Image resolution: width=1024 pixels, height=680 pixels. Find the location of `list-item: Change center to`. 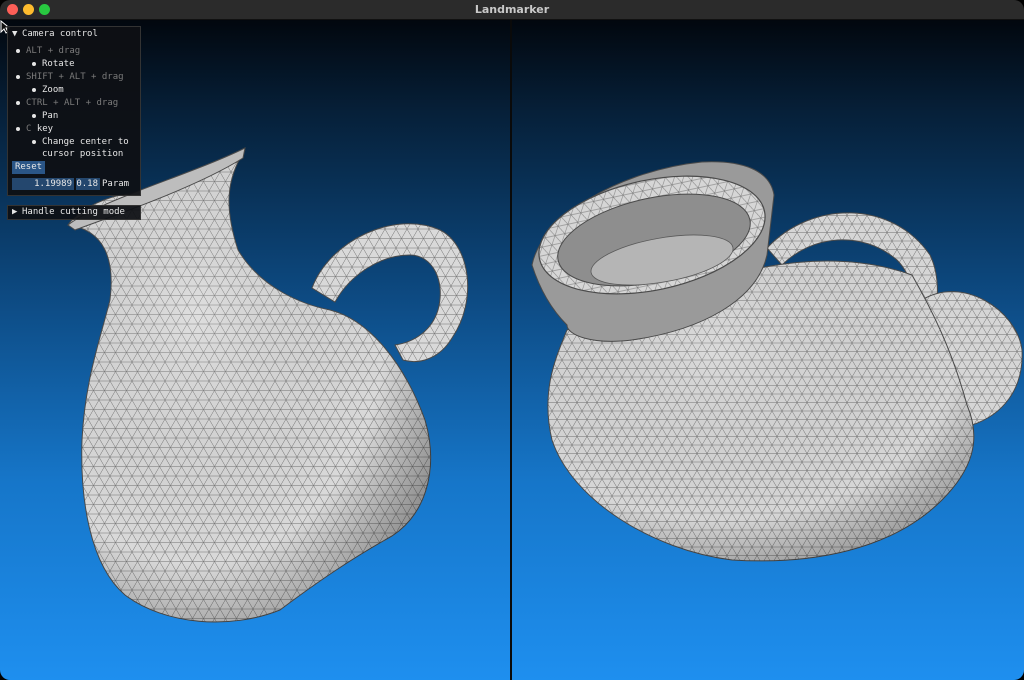

list-item: Change center to is located at coordinates (80, 142).